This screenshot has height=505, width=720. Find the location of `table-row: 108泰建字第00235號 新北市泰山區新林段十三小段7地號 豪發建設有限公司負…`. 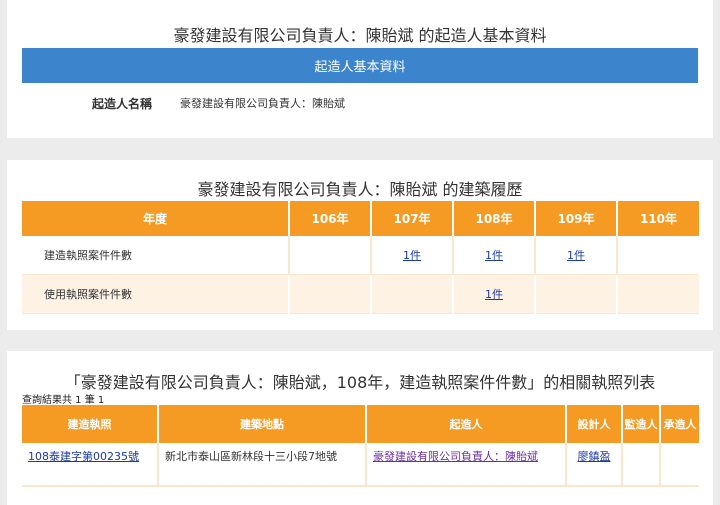

table-row: 108泰建字第00235號 新北市泰山區新林段十三小段7地號 豪發建設有限公司負… is located at coordinates (360, 465).